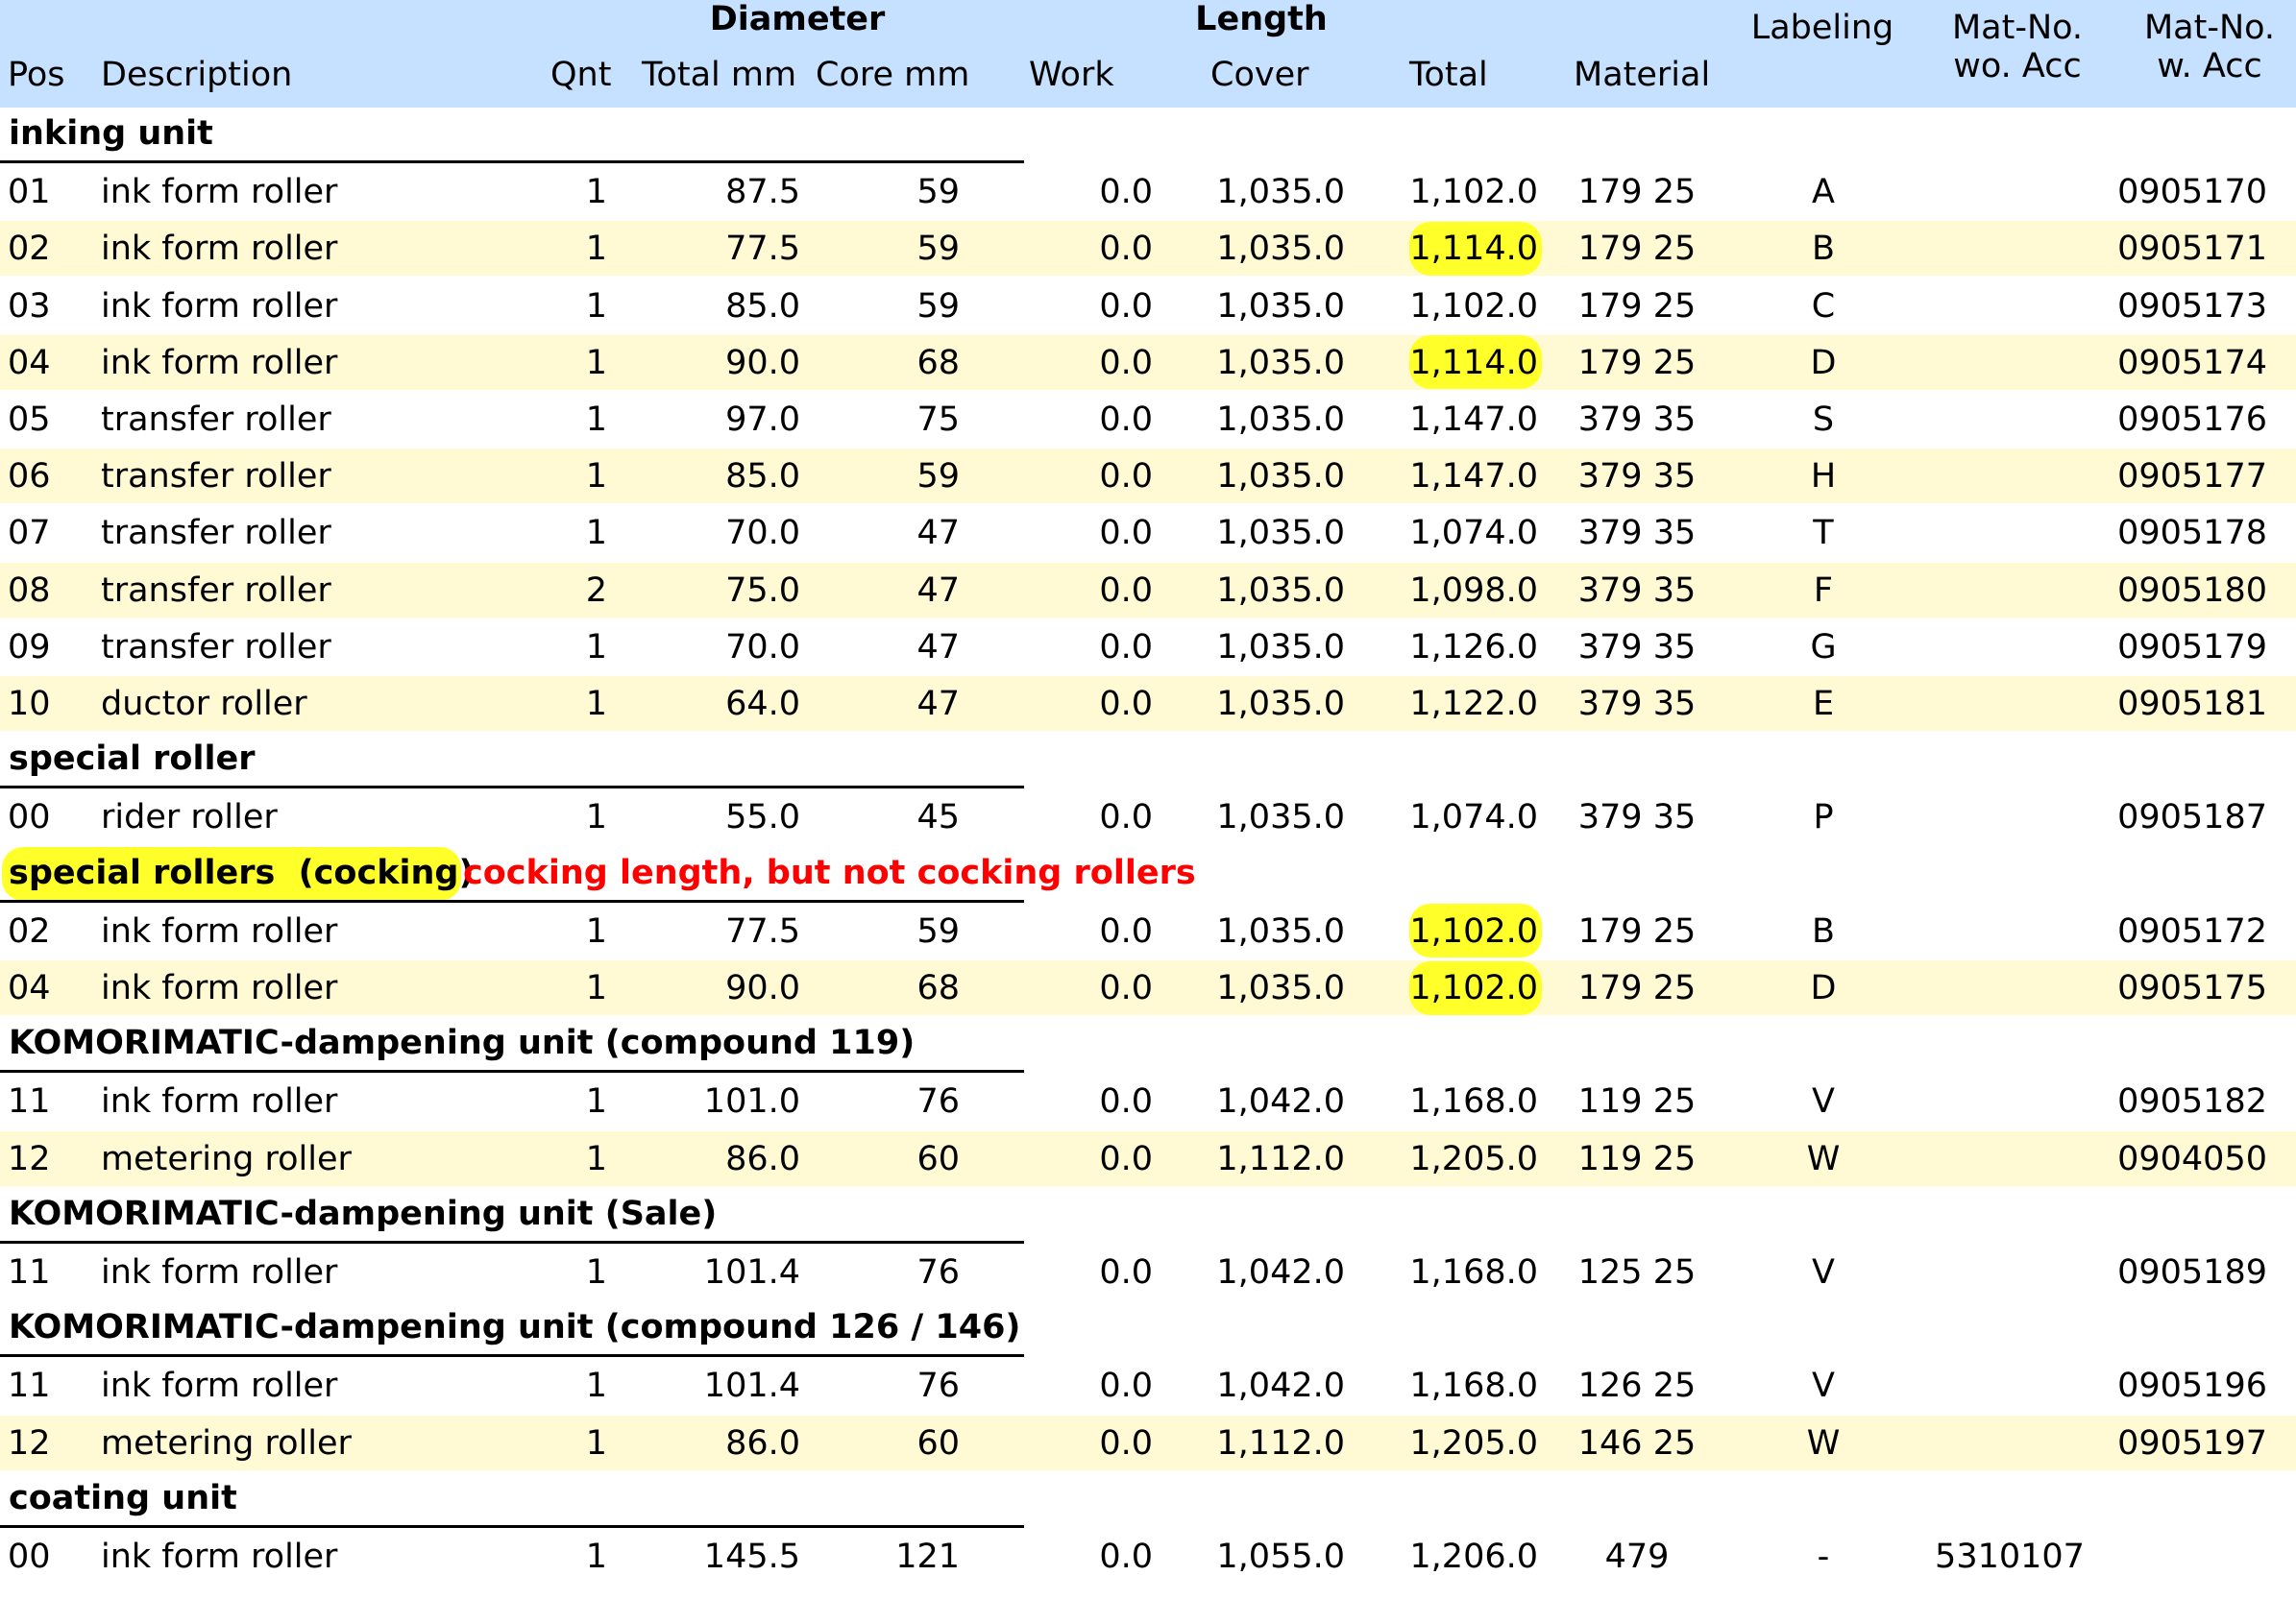 The height and width of the screenshot is (1600, 2296). Describe the element at coordinates (1823, 362) in the screenshot. I see `cell-labeling: D` at that location.